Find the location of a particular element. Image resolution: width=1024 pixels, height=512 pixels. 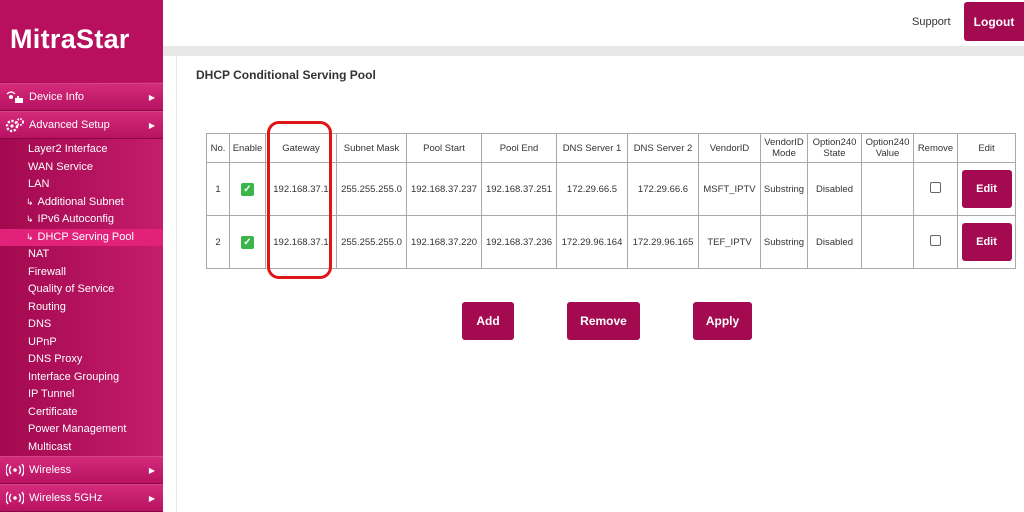

menu-device-info: Device Info ▶ is located at coordinates (81, 97).